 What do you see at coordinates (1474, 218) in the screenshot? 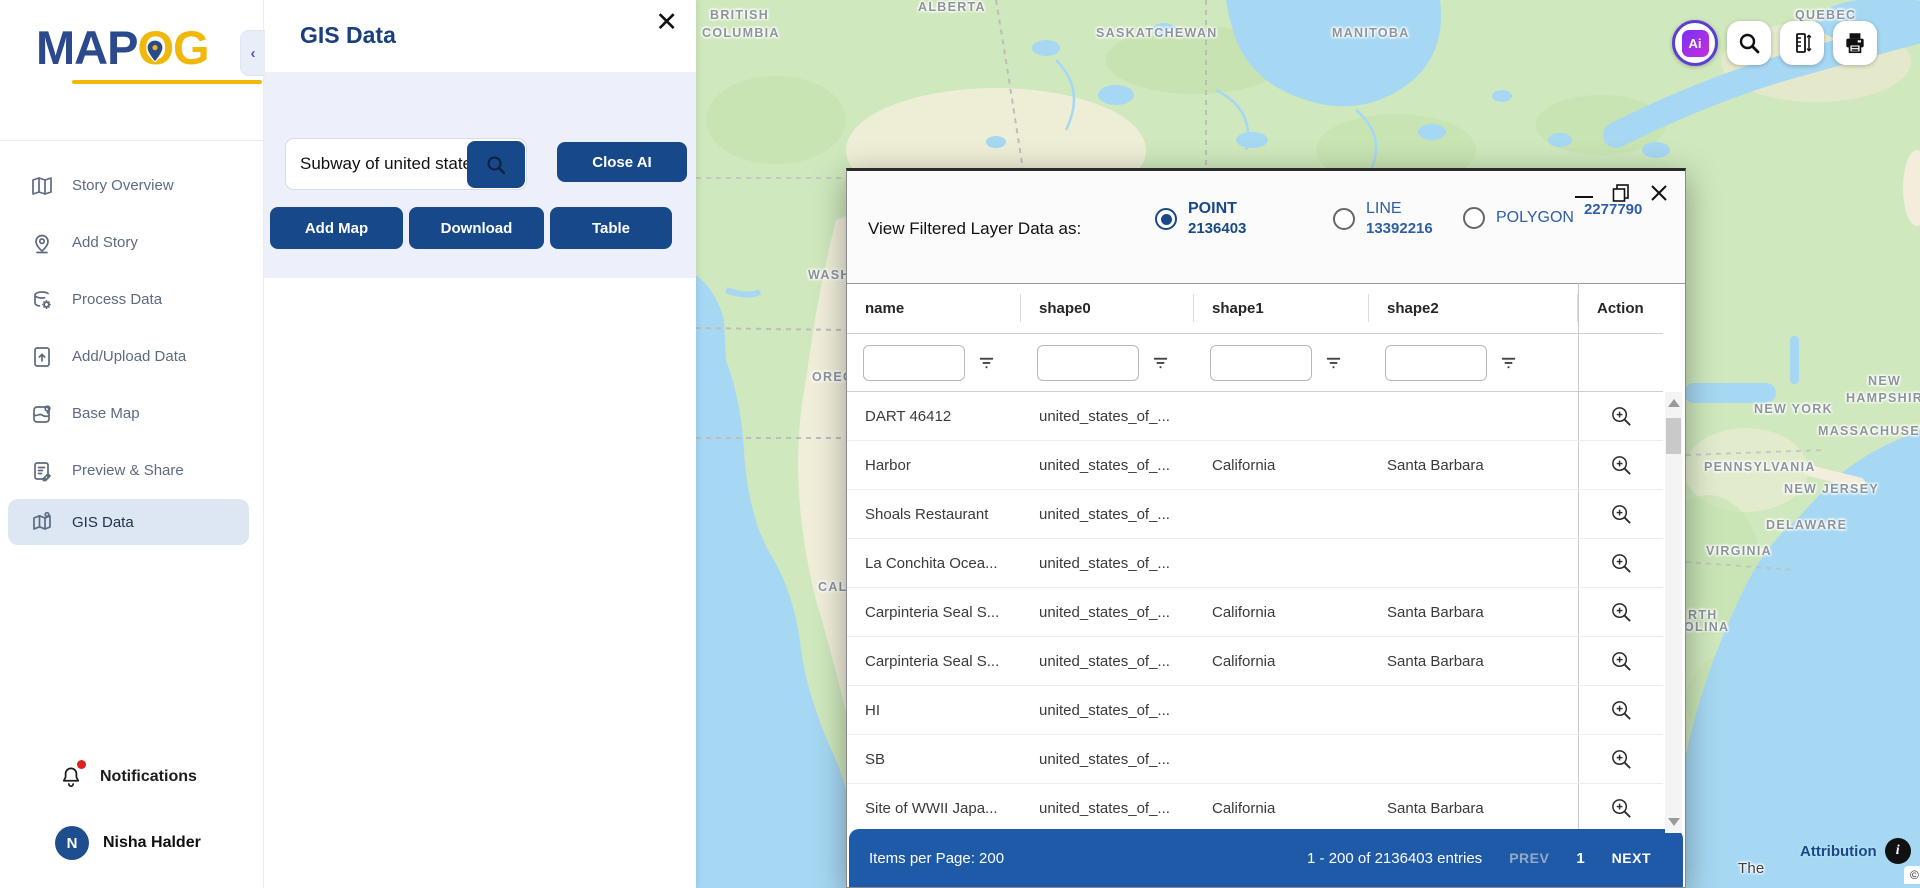
I see `radio-circle-polygon` at bounding box center [1474, 218].